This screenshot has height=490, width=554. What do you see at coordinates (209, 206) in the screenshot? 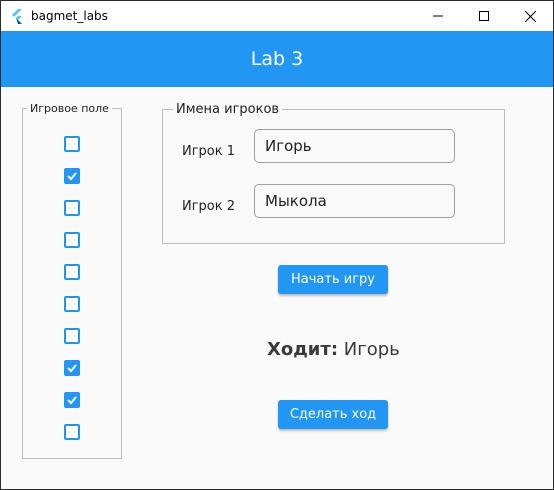
I see `player2-label: Игрок 2` at bounding box center [209, 206].